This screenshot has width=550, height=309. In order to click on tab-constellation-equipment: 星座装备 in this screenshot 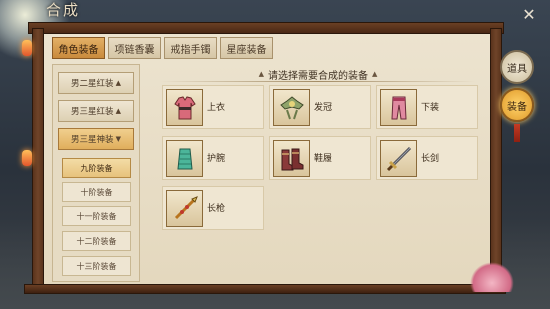, I will do `click(246, 48)`.